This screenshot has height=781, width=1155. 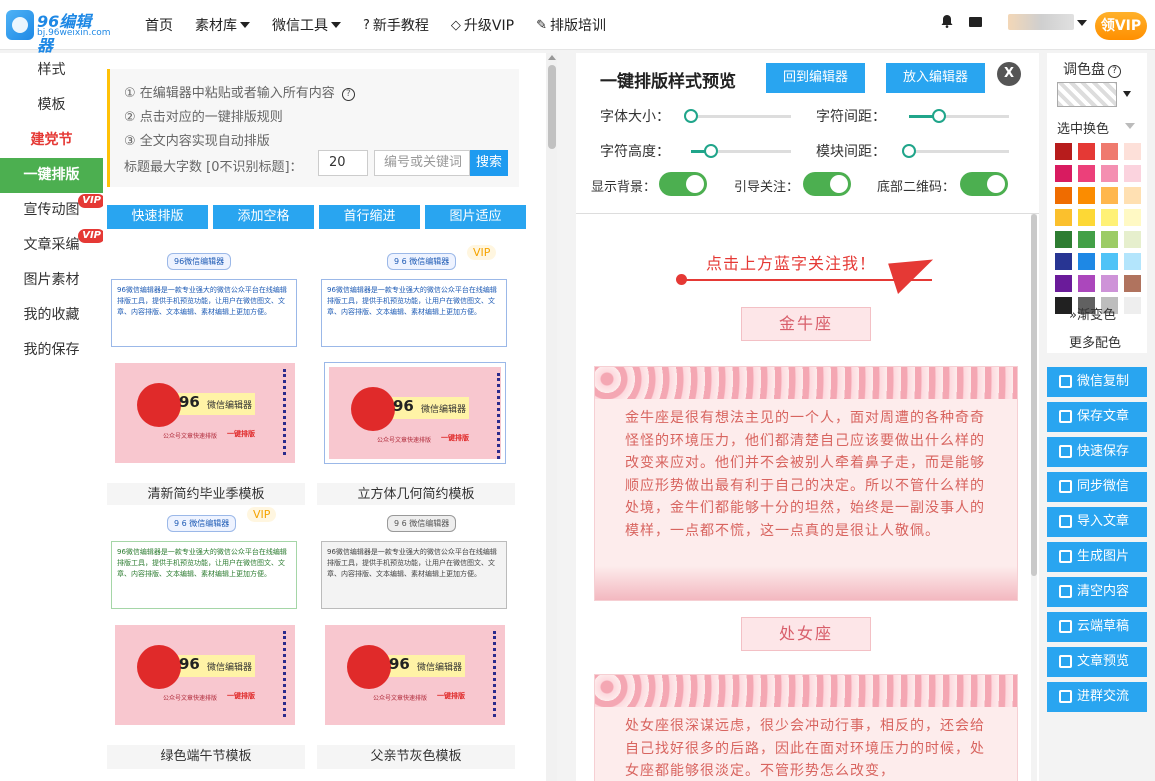 What do you see at coordinates (369, 217) in the screenshot?
I see `quick-action-button: 首行缩进` at bounding box center [369, 217].